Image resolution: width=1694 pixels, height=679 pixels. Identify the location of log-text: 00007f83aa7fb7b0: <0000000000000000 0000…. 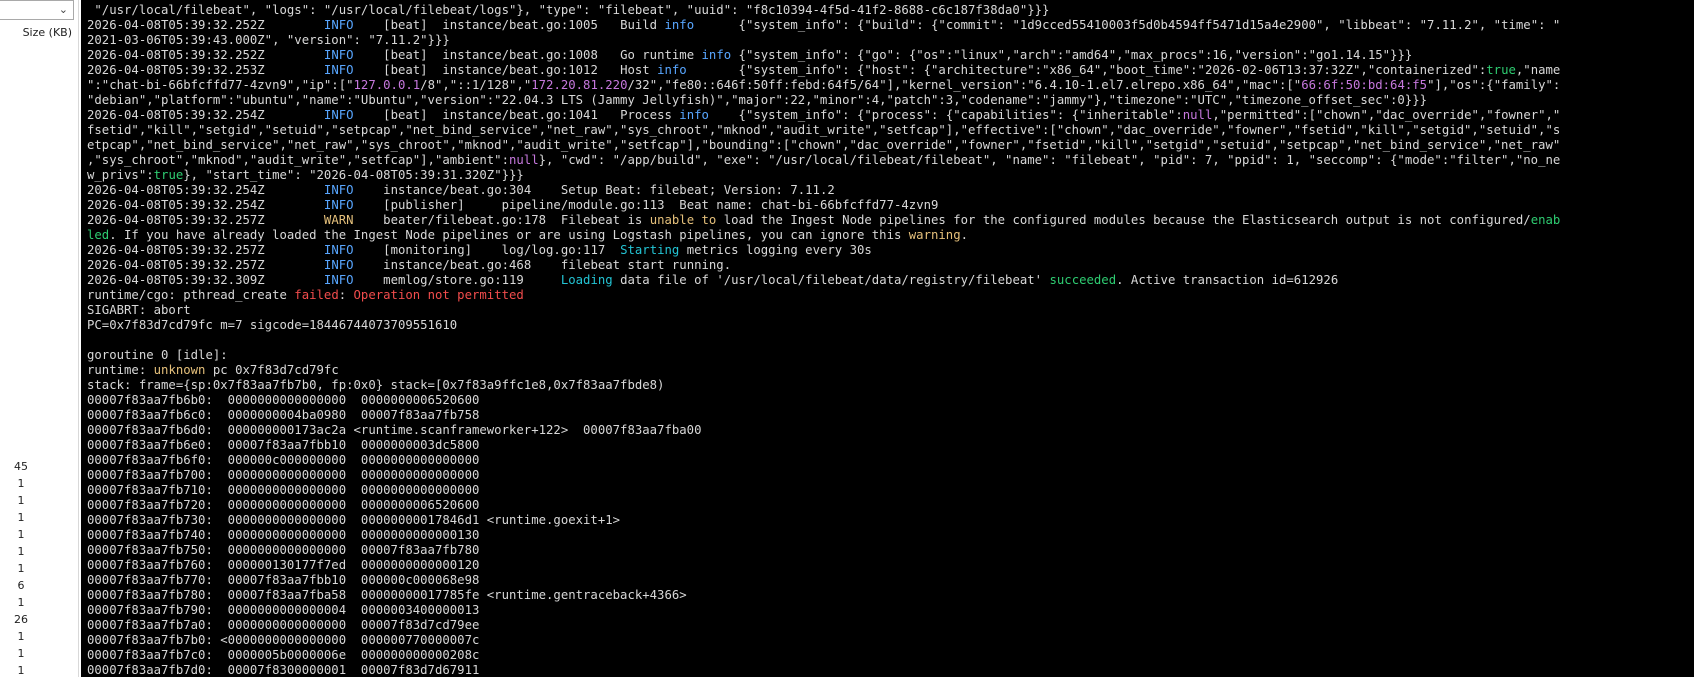
(283, 640).